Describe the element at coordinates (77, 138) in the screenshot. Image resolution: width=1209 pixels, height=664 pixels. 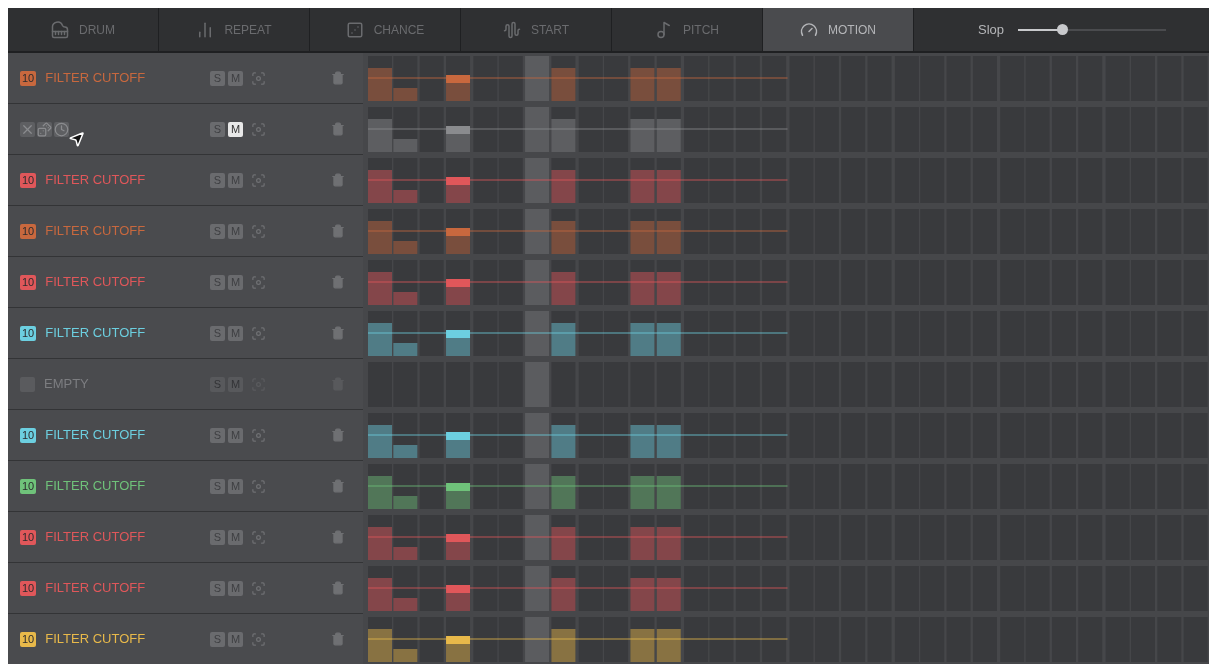
I see `mouse-cursor-icon` at that location.